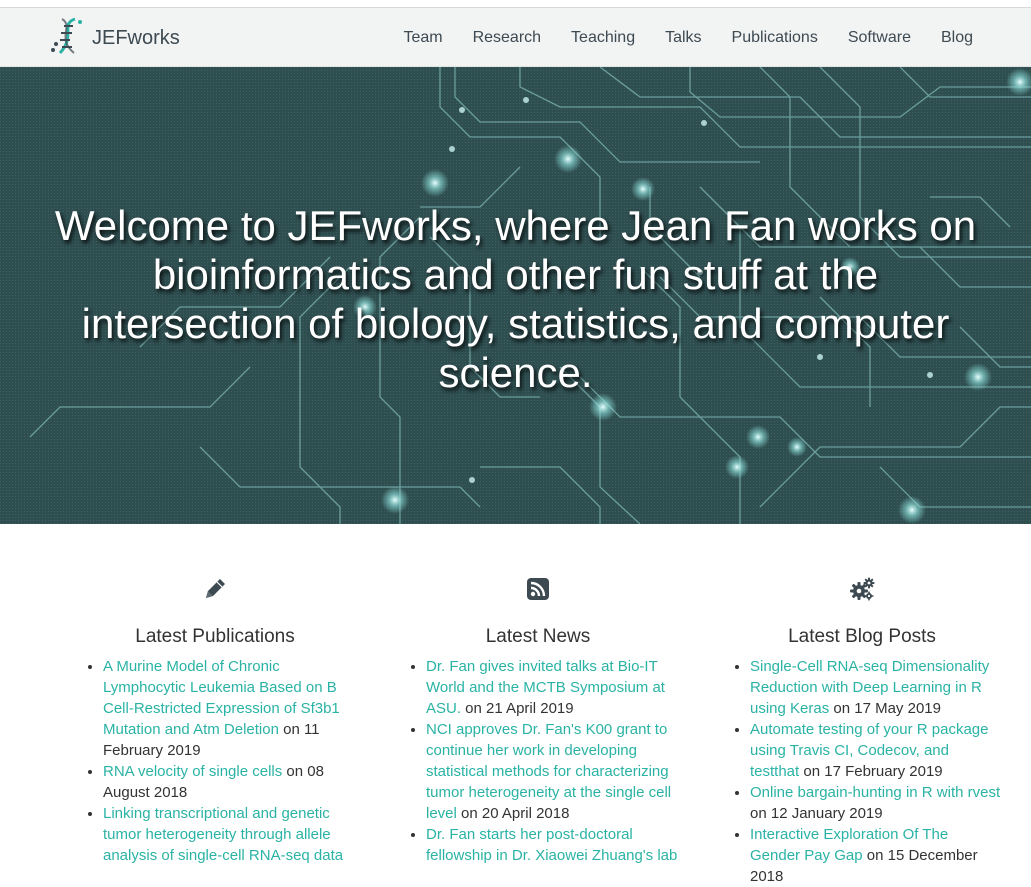 This screenshot has height=887, width=1031. I want to click on blog-heading: Latest Blog Posts, so click(862, 636).